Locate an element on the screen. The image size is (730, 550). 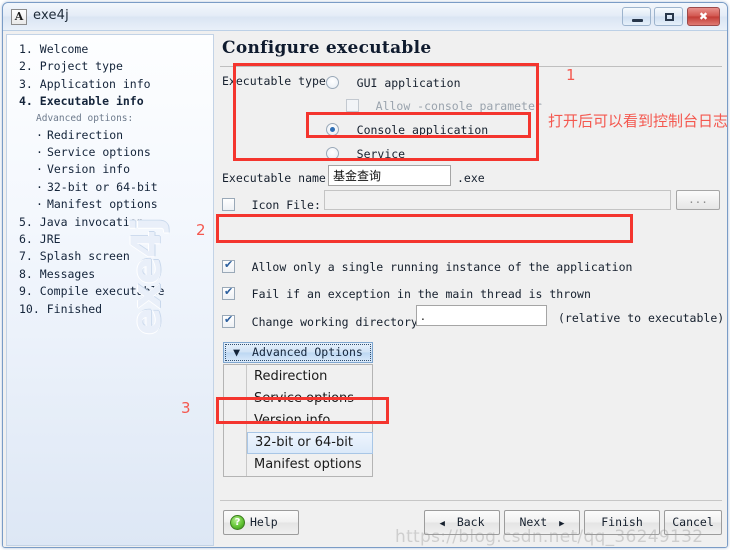
minimize-button is located at coordinates (636, 16).